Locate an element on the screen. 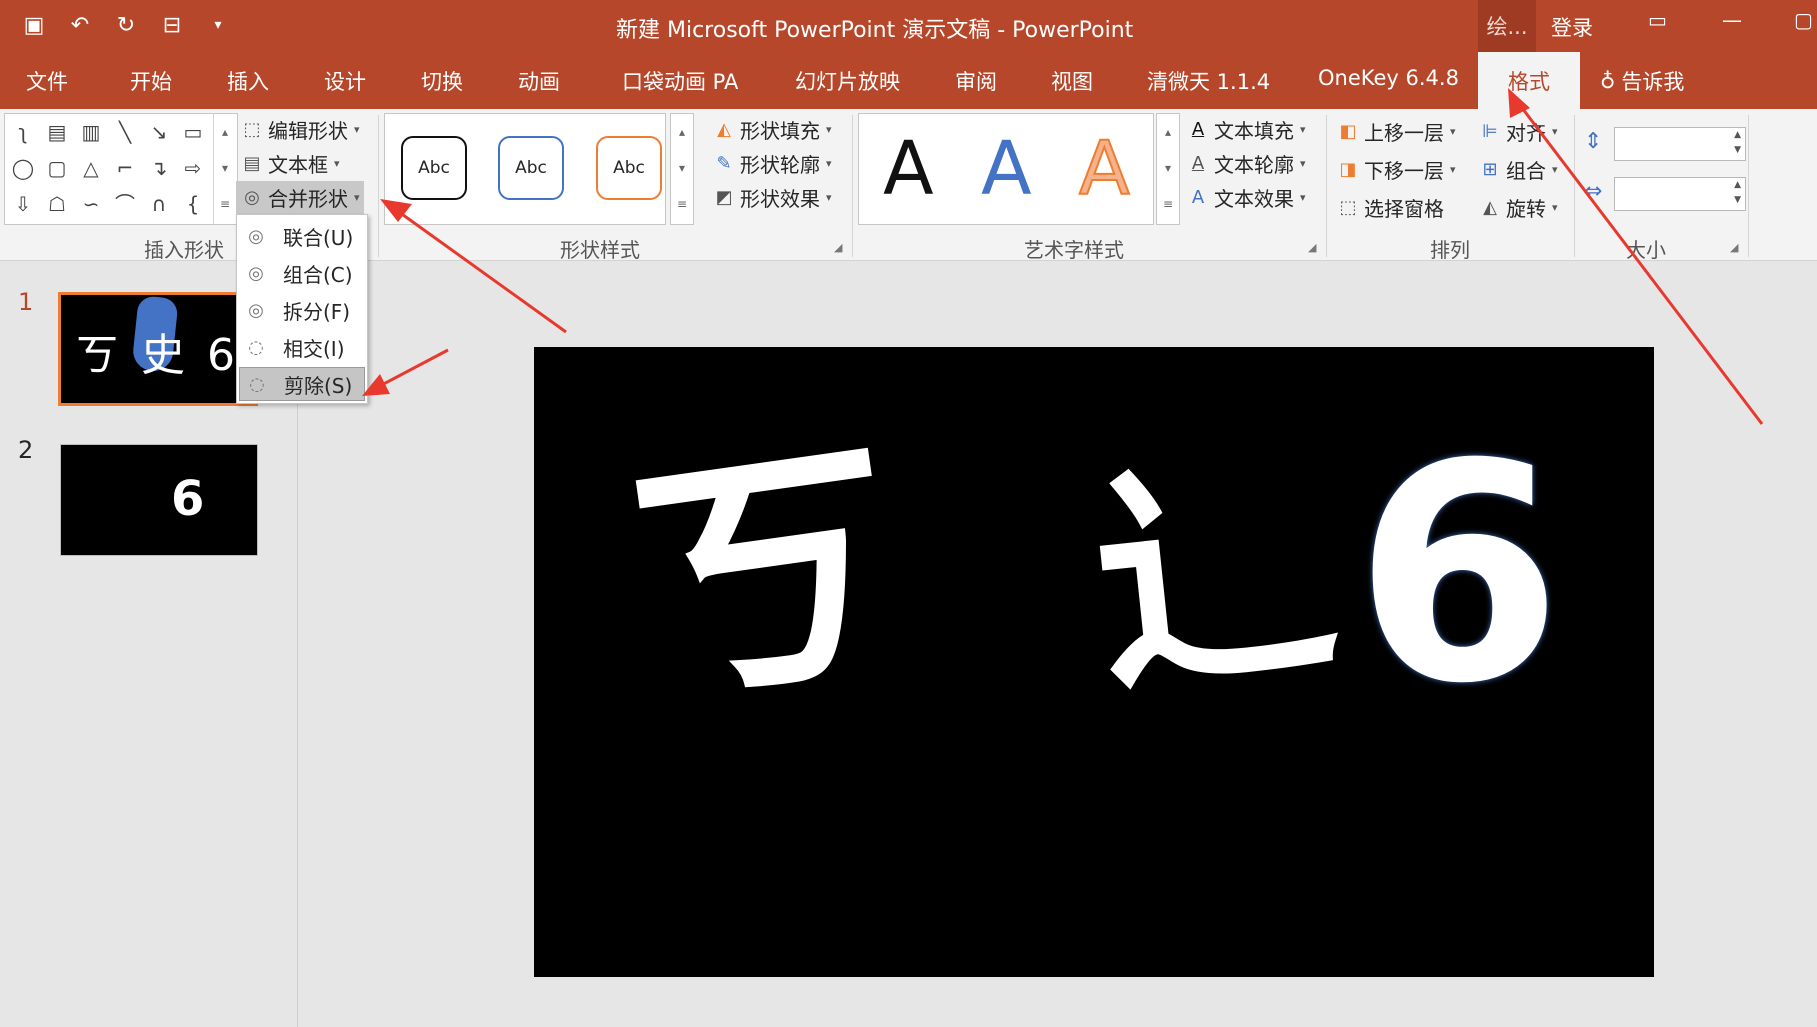 The width and height of the screenshot is (1817, 1027). tab-file: 文件 is located at coordinates (47, 81).